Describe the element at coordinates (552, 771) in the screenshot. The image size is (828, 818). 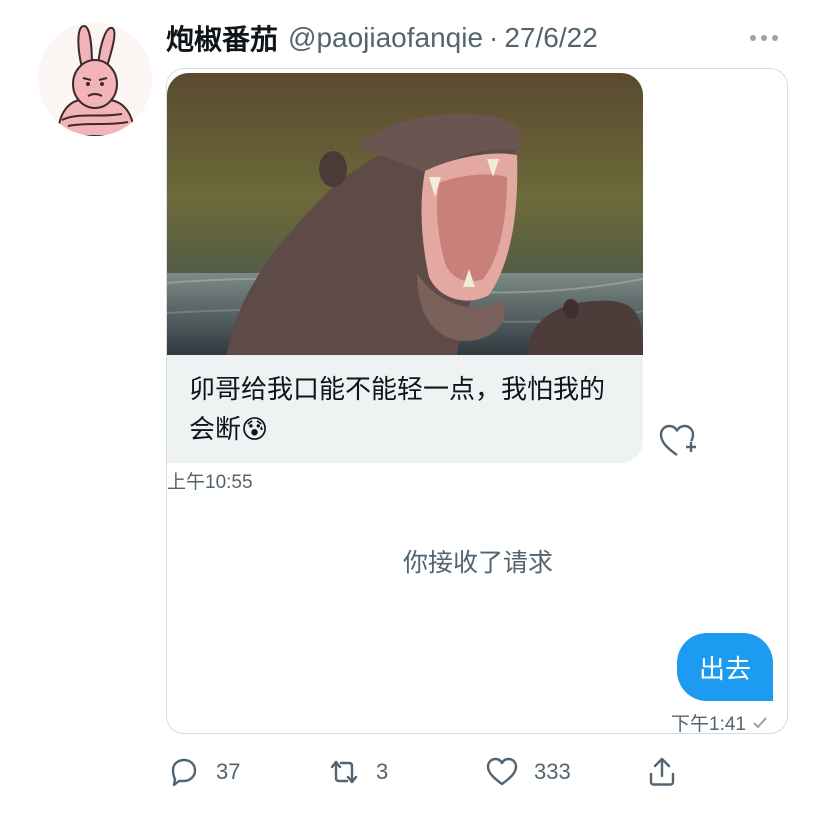
I see `like-count: 333` at that location.